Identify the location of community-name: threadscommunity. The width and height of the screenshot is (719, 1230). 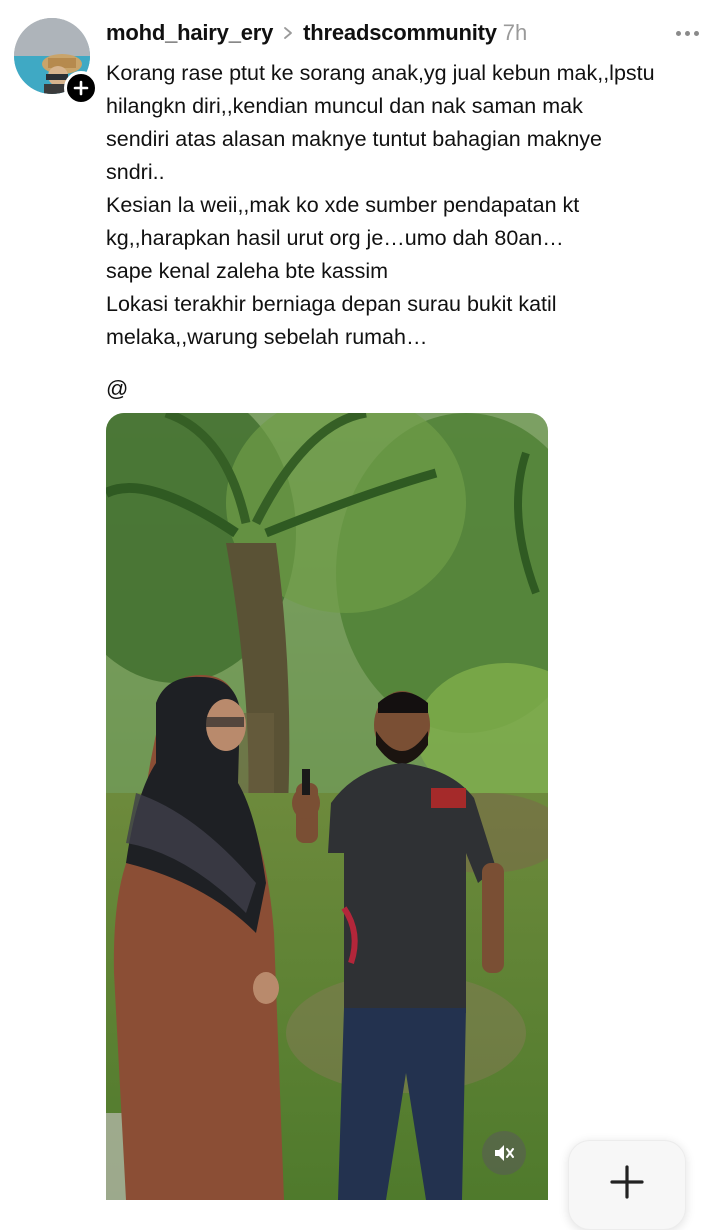
(400, 33).